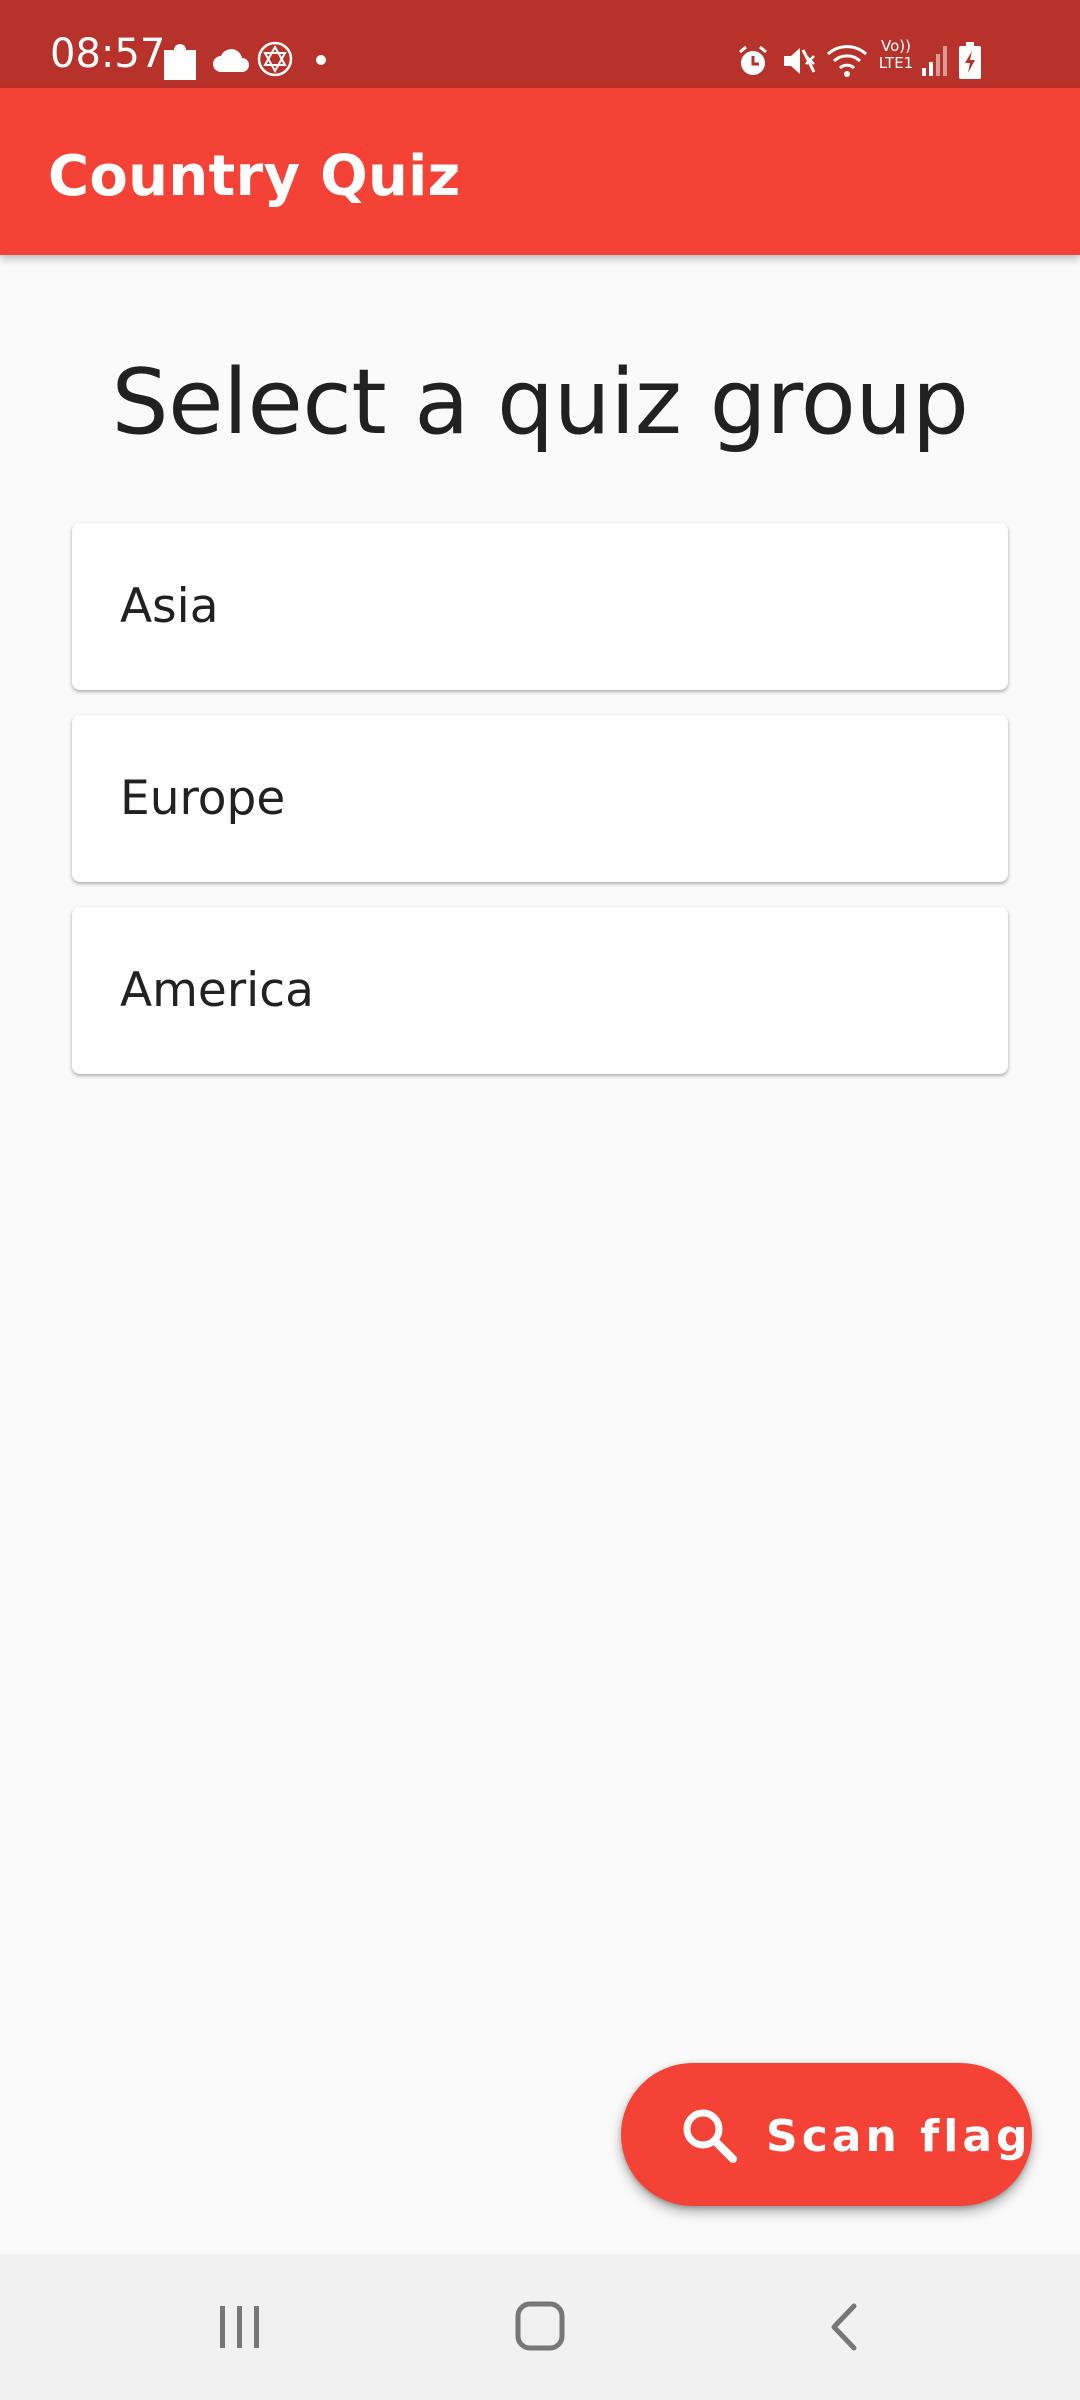  What do you see at coordinates (275, 59) in the screenshot?
I see `star-of-david-icon` at bounding box center [275, 59].